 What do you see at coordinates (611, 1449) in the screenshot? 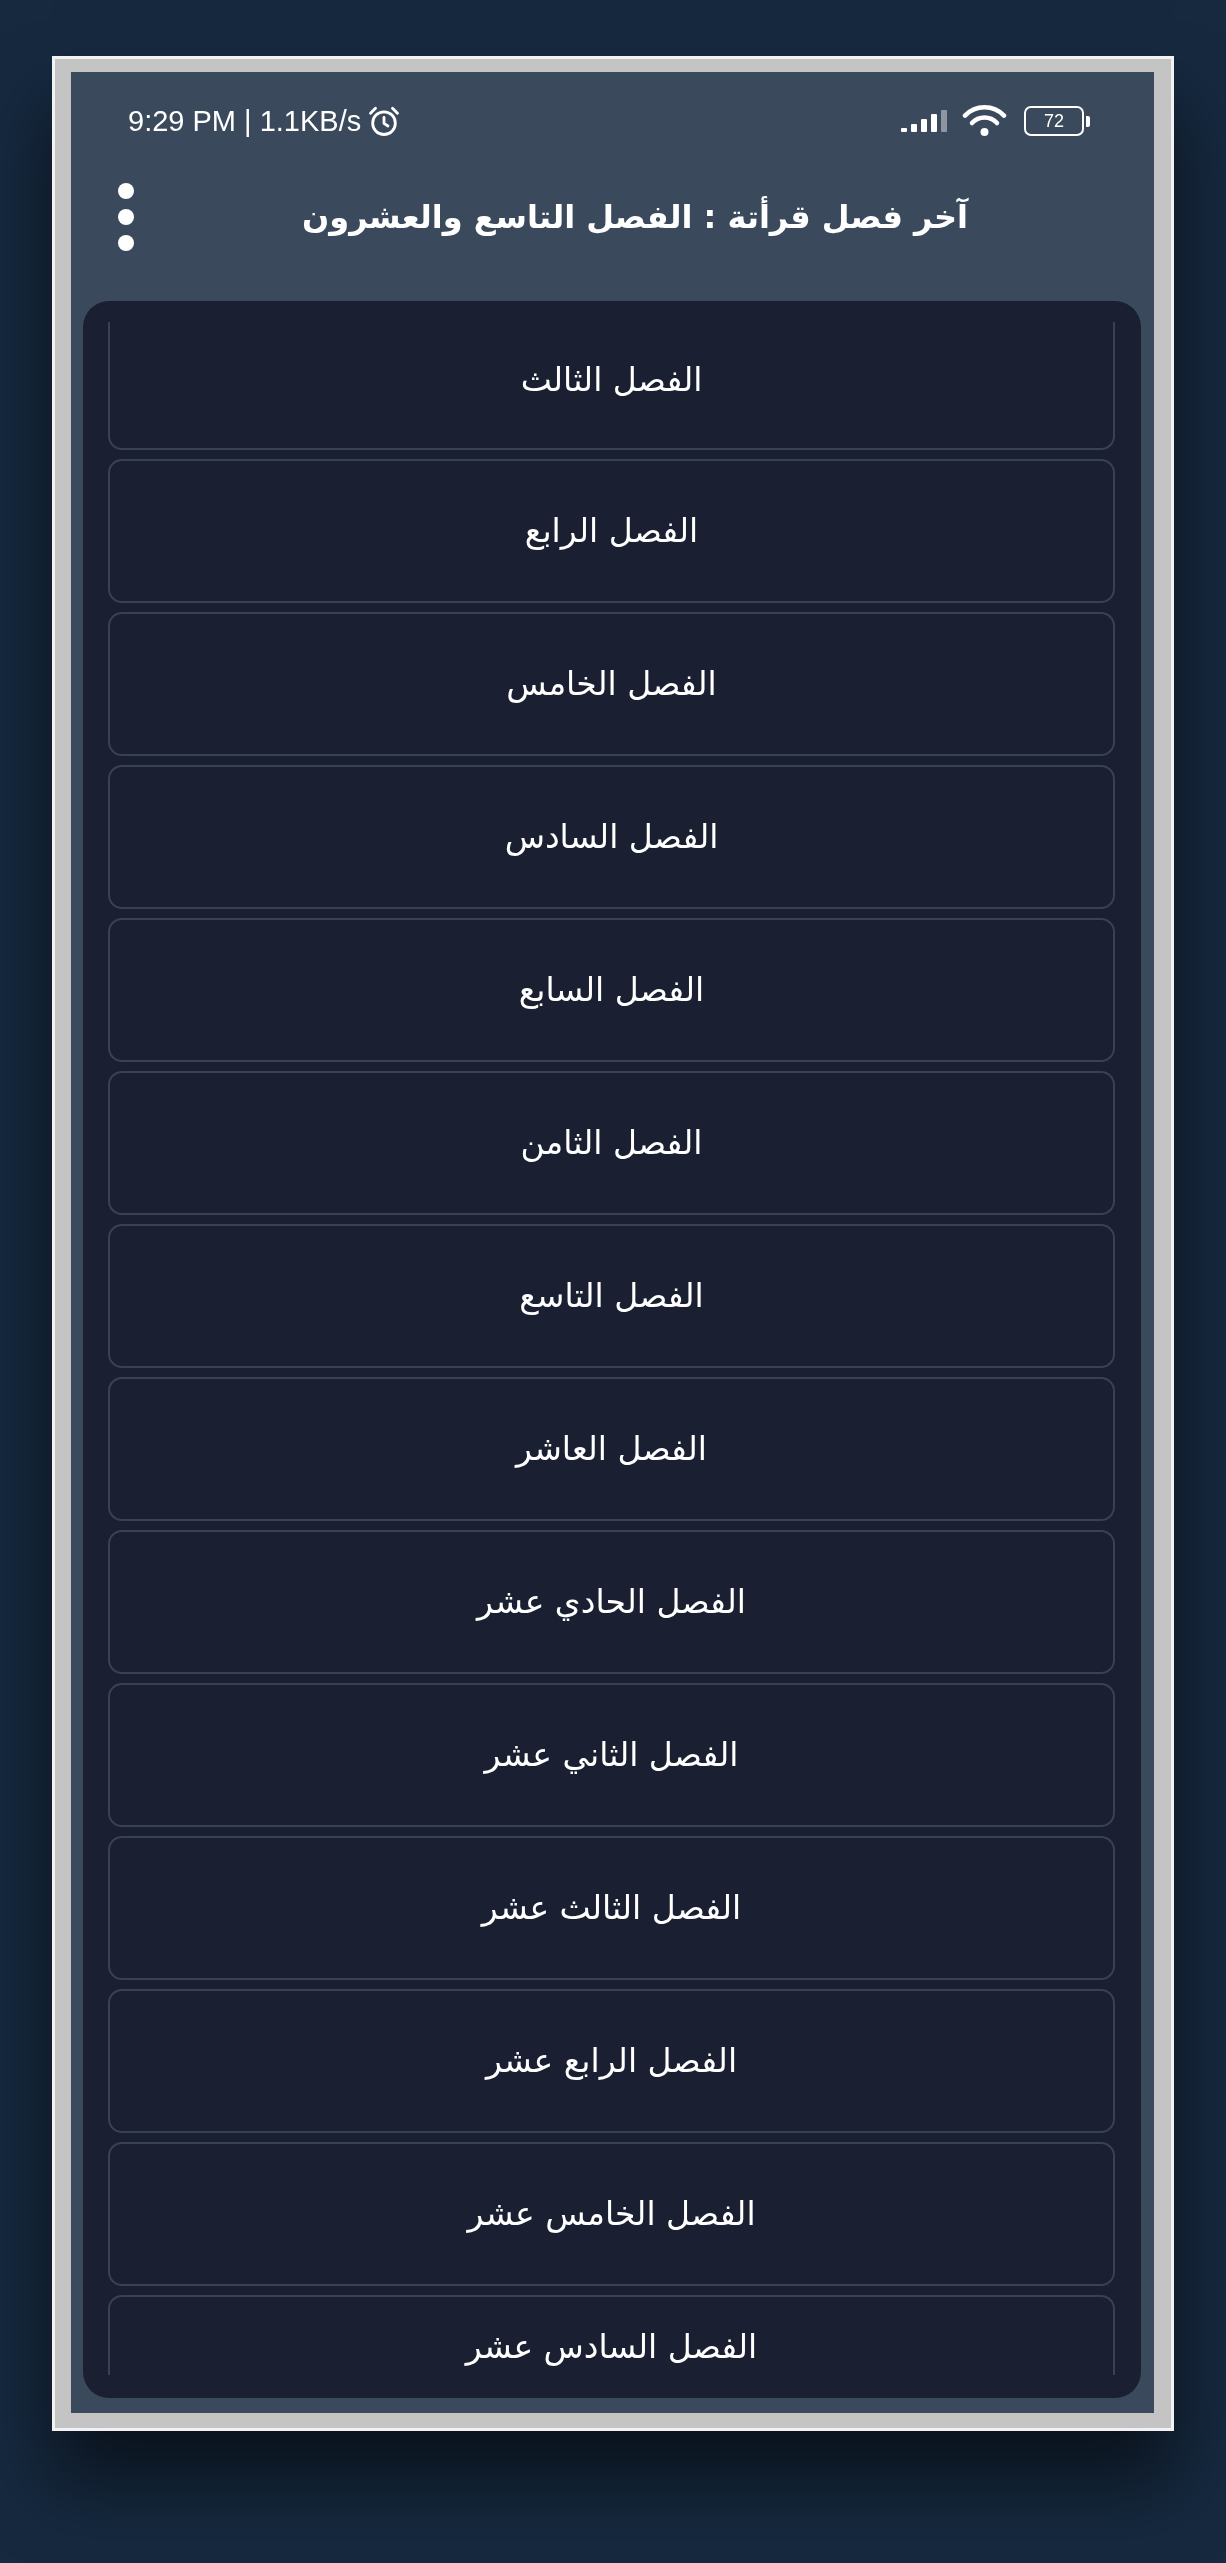
I see `chapter-item: الفصل العاشر` at bounding box center [611, 1449].